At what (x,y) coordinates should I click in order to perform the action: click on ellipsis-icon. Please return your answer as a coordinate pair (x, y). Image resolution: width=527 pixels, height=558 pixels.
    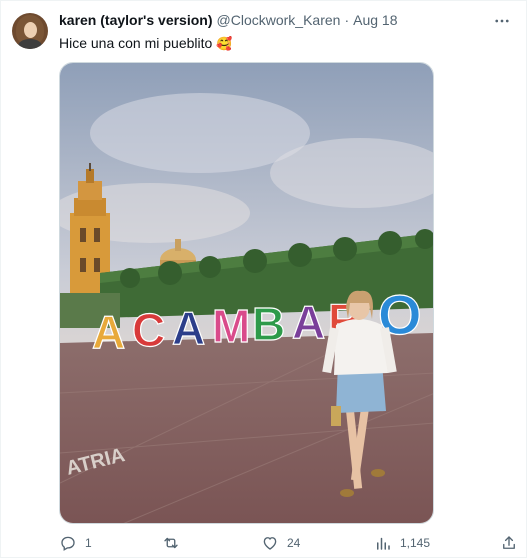
    Looking at the image, I should click on (502, 21).